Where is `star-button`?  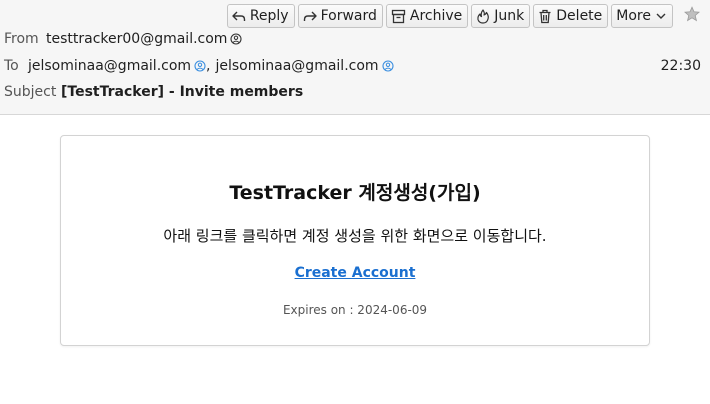 star-button is located at coordinates (692, 16).